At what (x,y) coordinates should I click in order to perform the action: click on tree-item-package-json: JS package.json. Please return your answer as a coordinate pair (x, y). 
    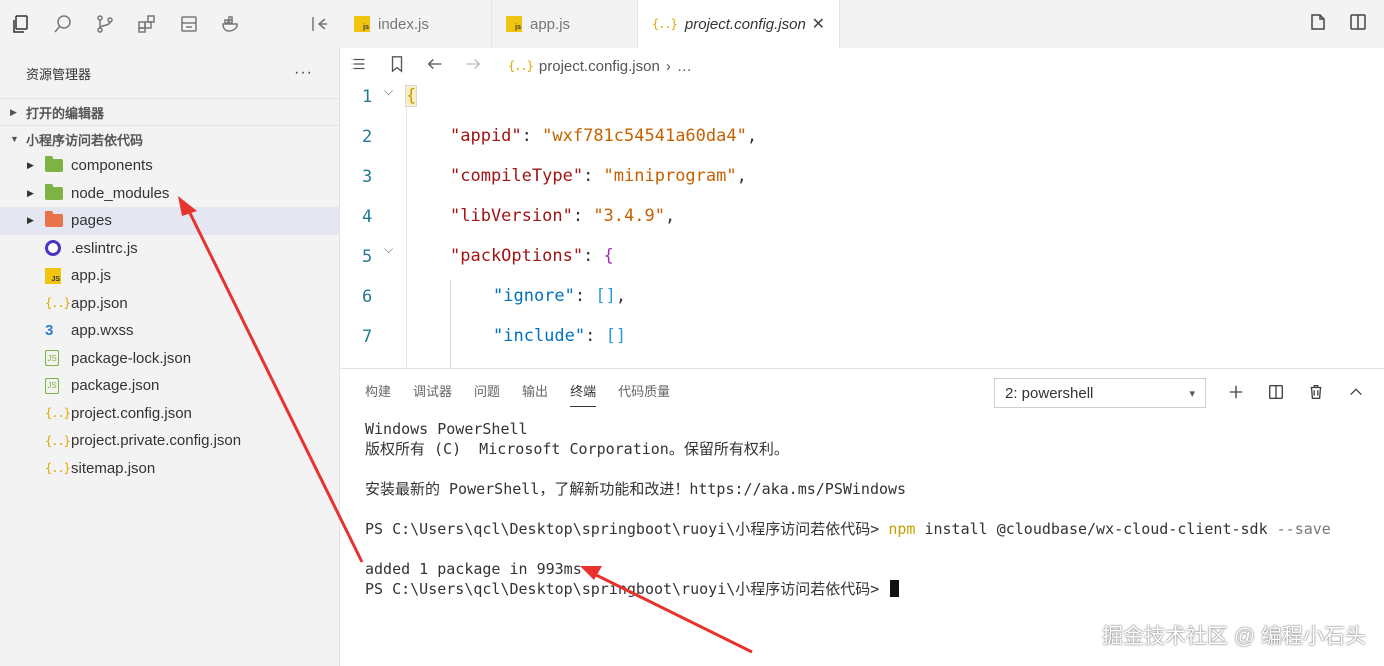
    Looking at the image, I should click on (169, 386).